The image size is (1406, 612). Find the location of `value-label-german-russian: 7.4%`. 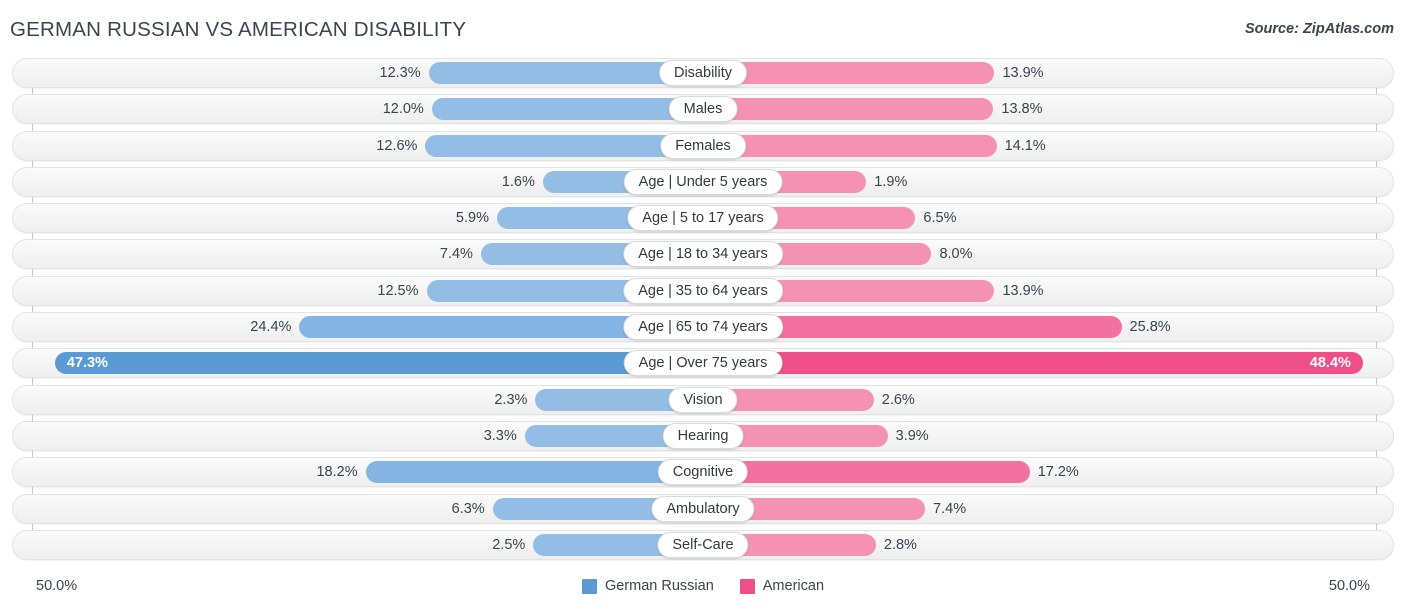

value-label-german-russian: 7.4% is located at coordinates (456, 254).